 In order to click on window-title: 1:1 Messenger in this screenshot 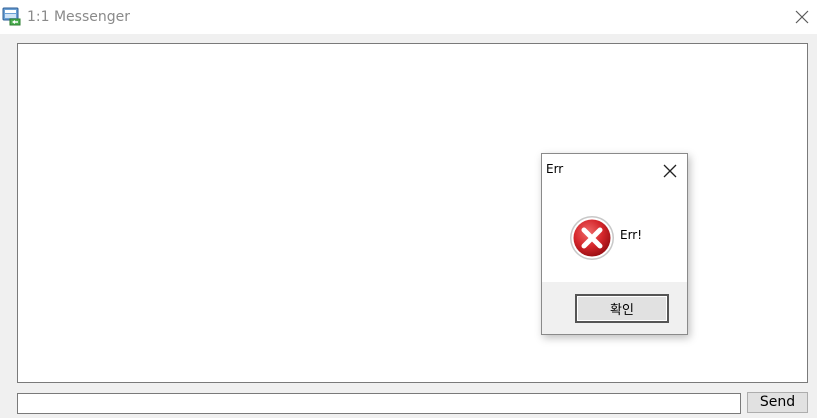, I will do `click(79, 17)`.